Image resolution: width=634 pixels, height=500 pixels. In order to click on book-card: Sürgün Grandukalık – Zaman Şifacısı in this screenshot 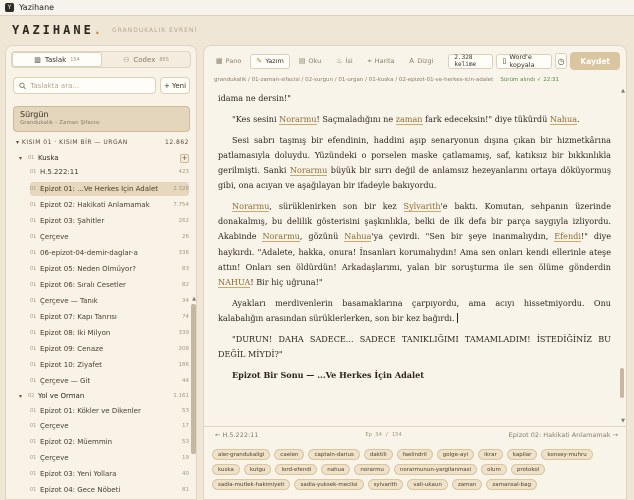, I will do `click(101, 119)`.